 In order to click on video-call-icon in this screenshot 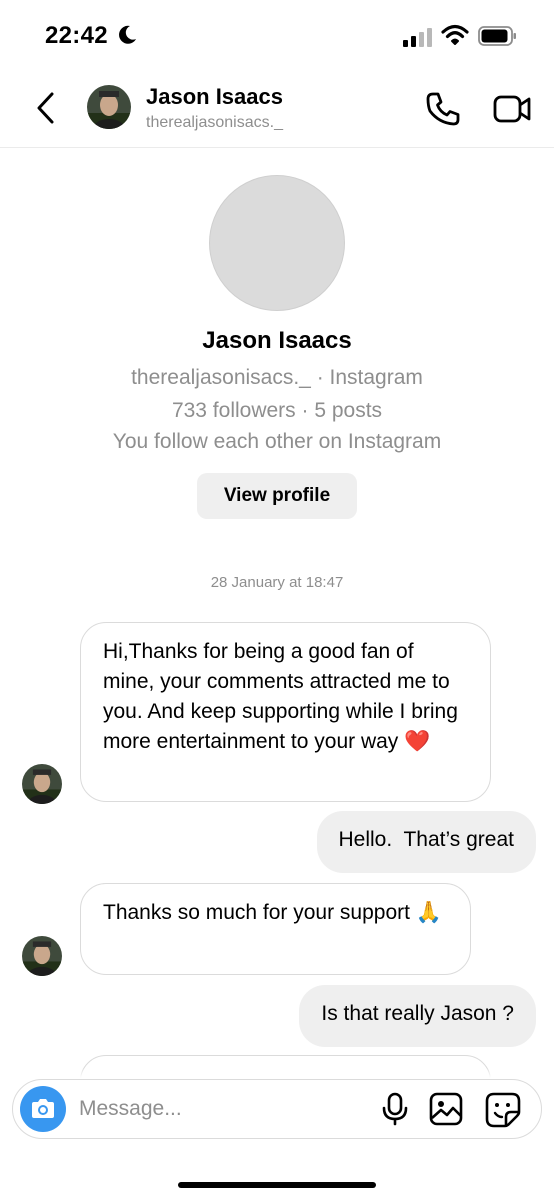, I will do `click(512, 109)`.